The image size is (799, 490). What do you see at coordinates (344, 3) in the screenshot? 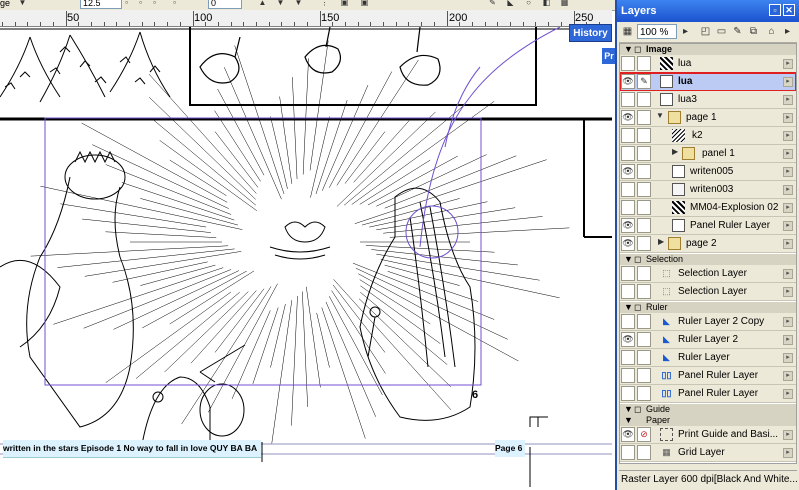
I see `image-icon: ▣` at bounding box center [344, 3].